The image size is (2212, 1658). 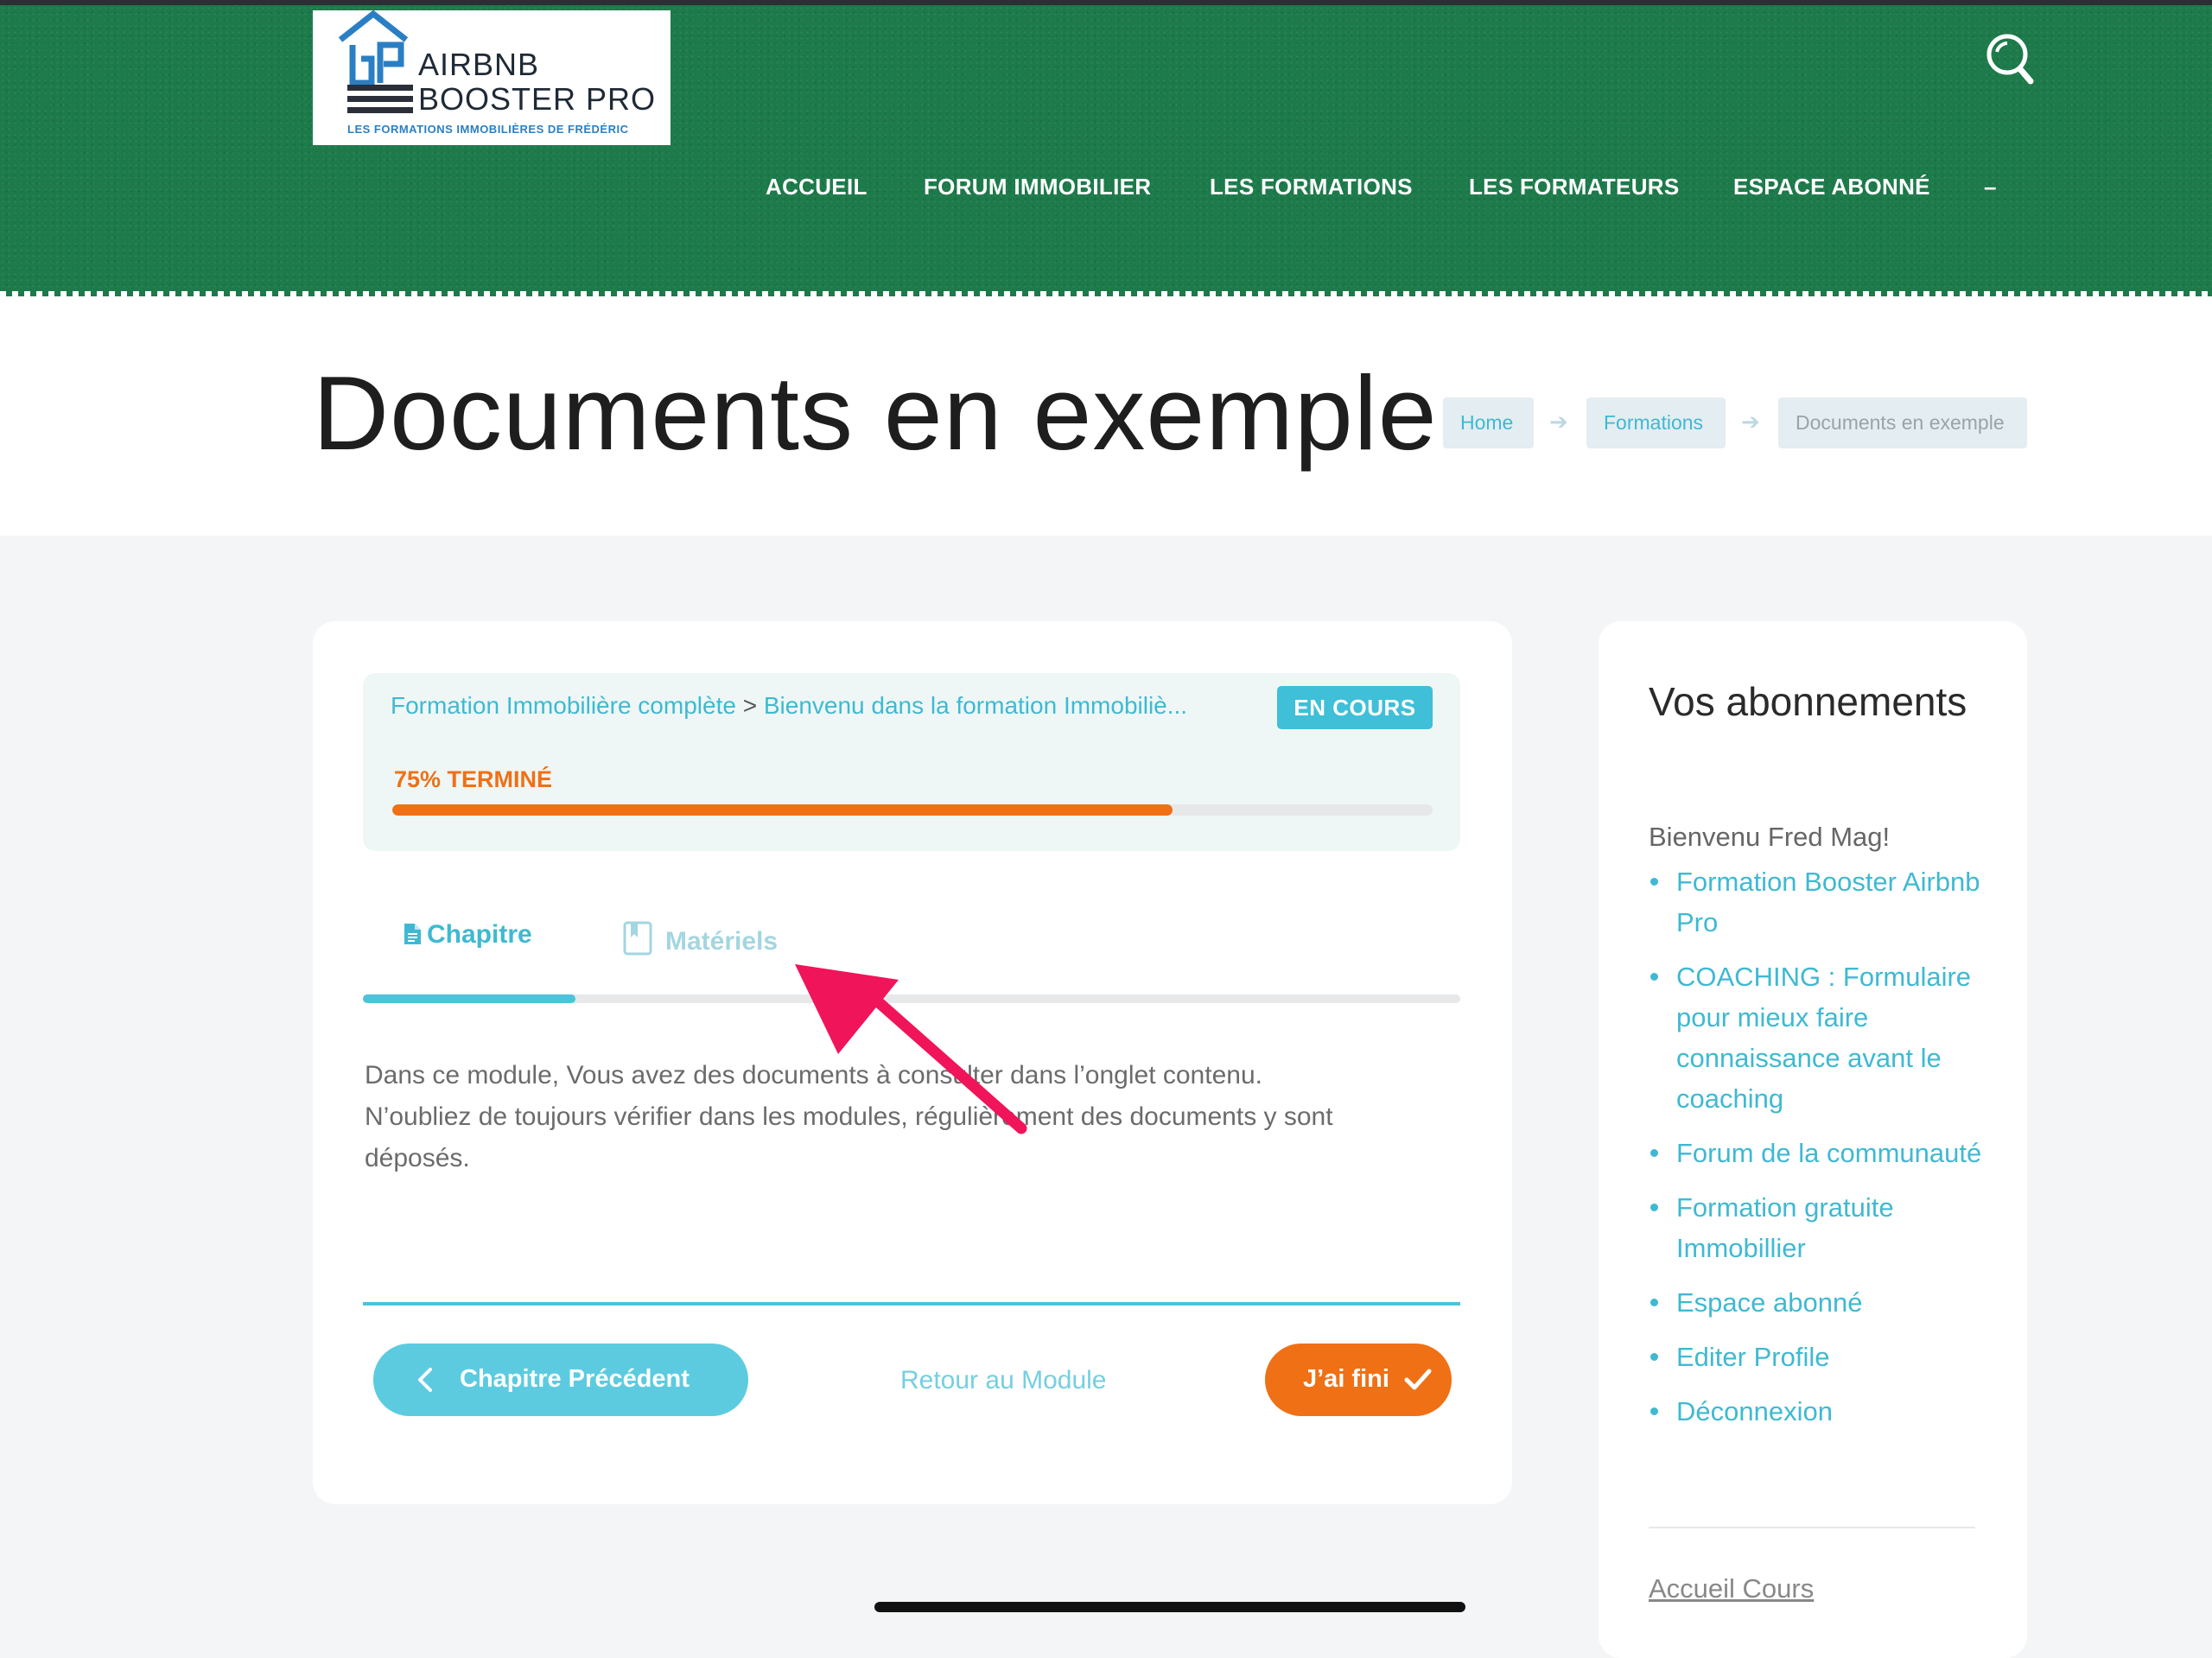 I want to click on logo-text-line1: AIRBNB, so click(x=479, y=64).